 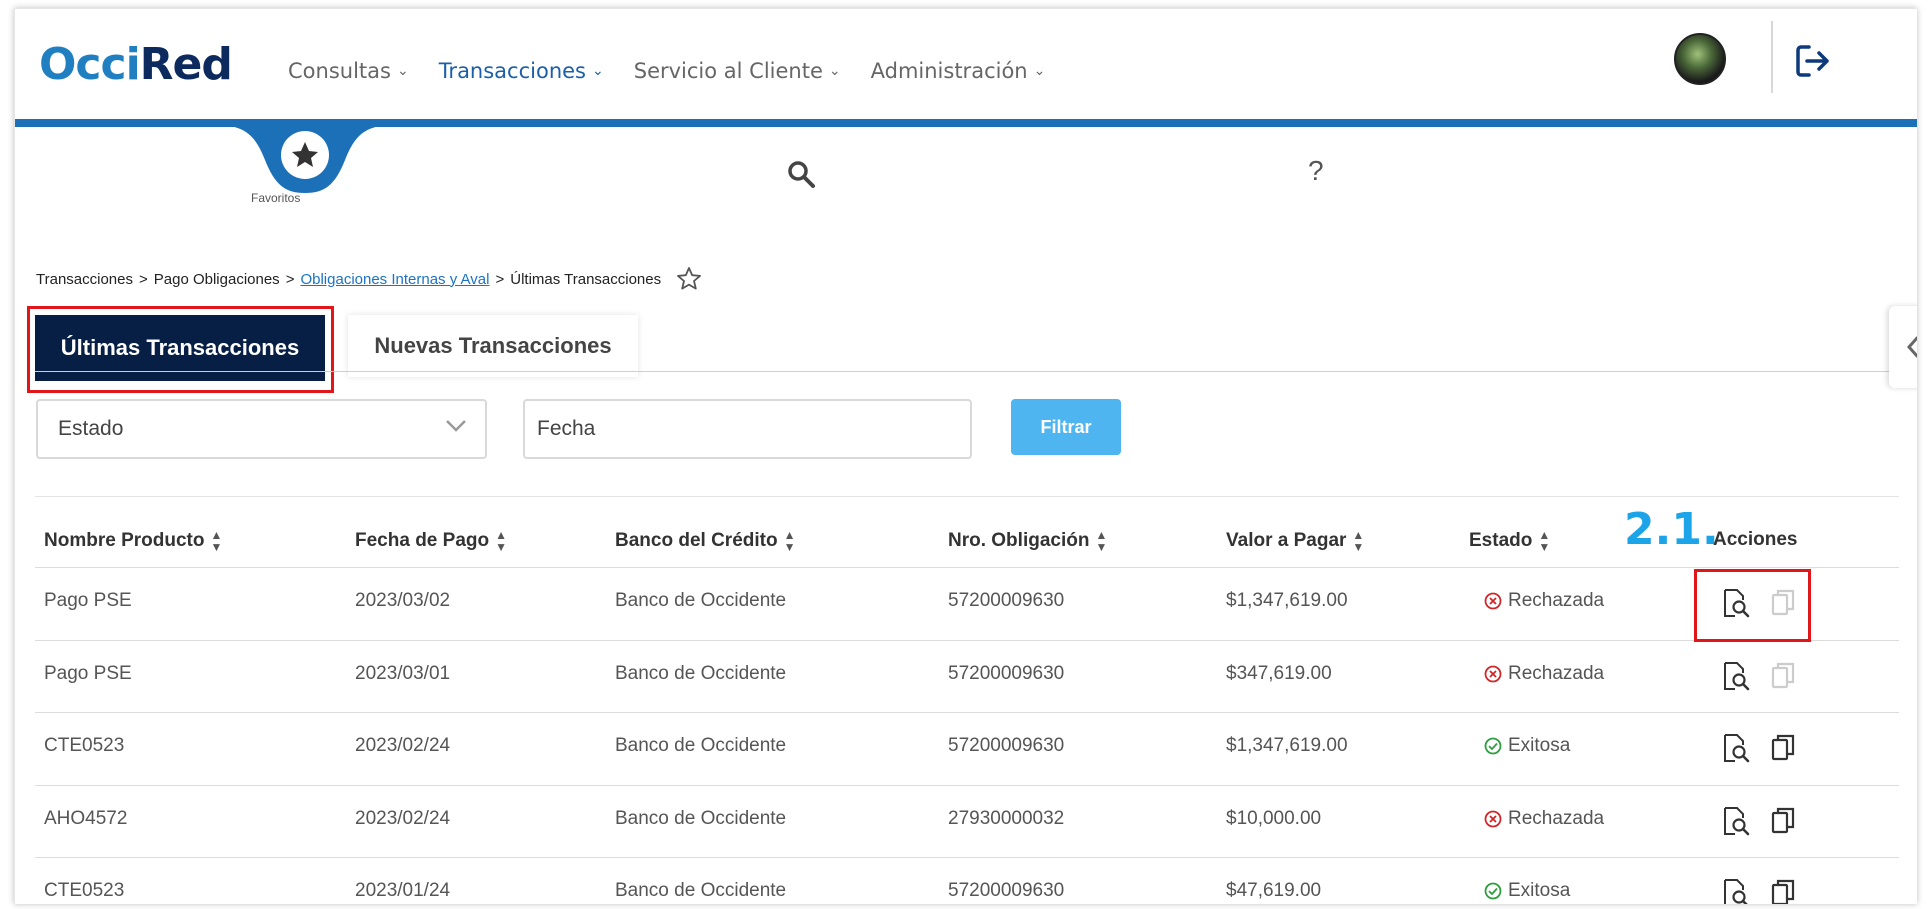 I want to click on logo: OcciRed, so click(x=136, y=64).